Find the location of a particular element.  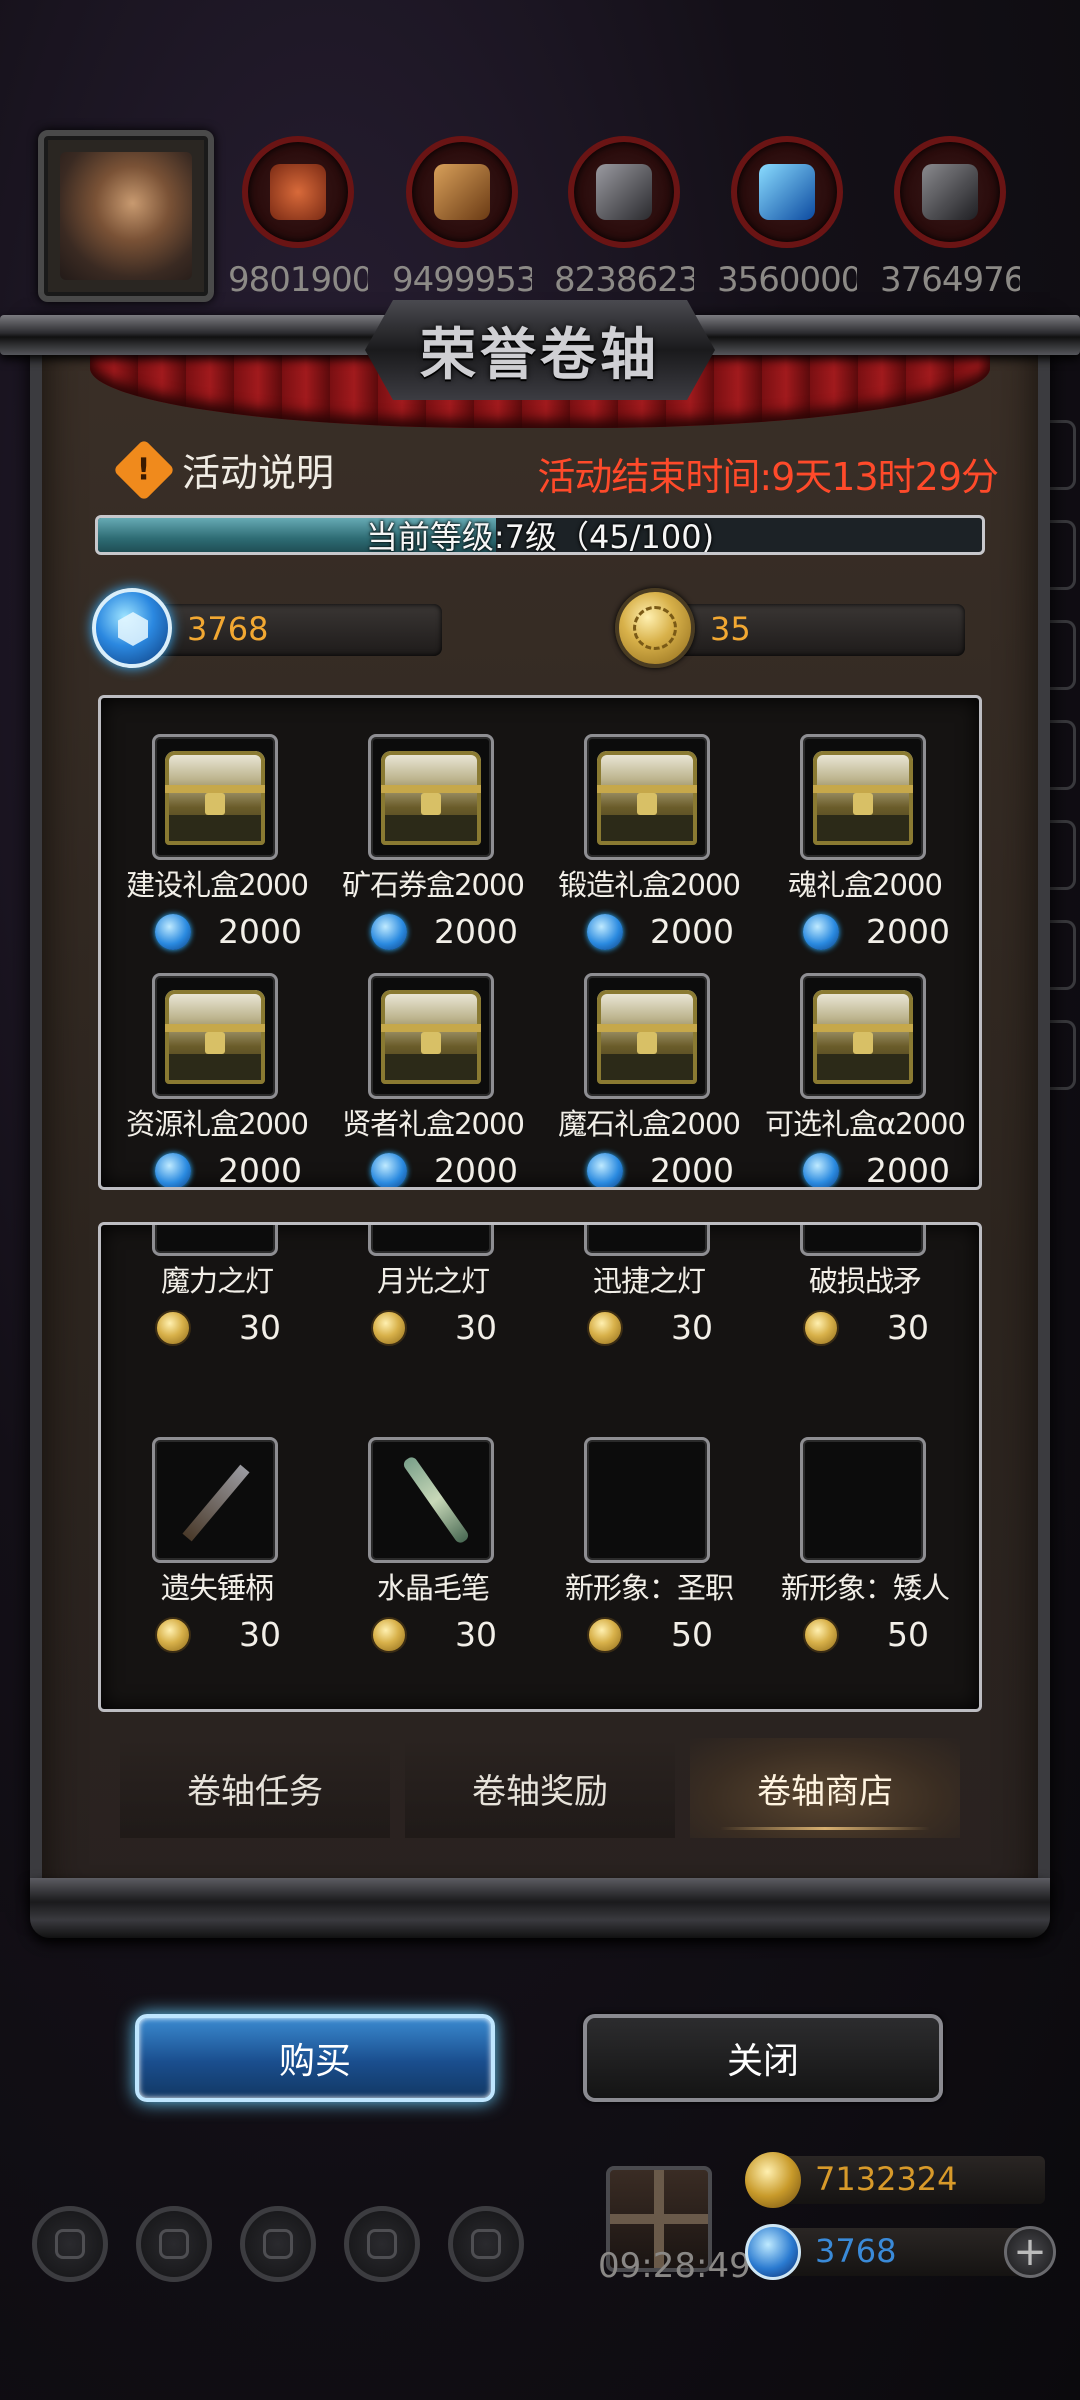

shop-item: 破损战矛 30 is located at coordinates (865, 1292).